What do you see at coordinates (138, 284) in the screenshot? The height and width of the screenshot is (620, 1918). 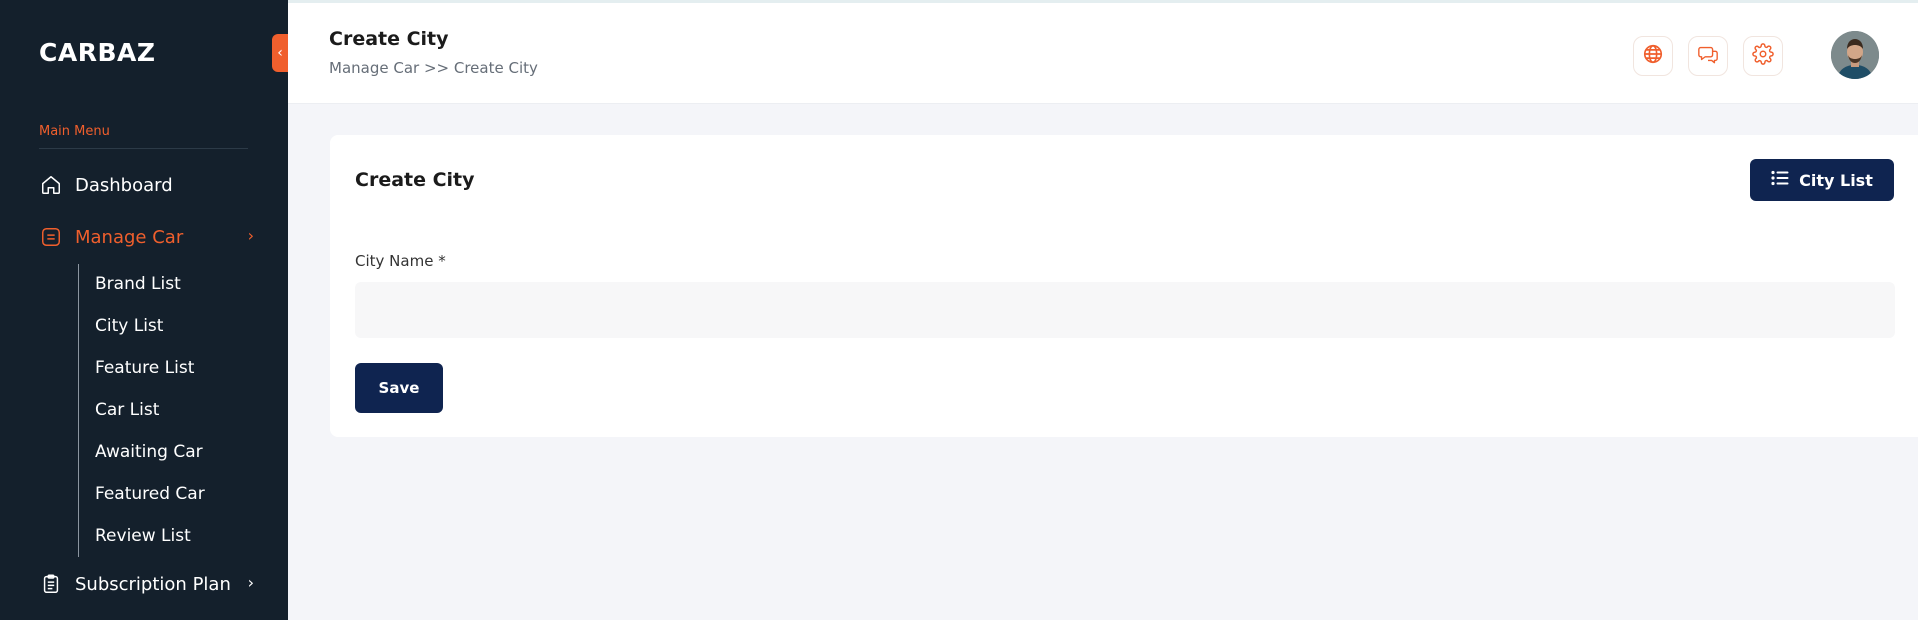 I see `submenu-item-brand-list: Brand List` at bounding box center [138, 284].